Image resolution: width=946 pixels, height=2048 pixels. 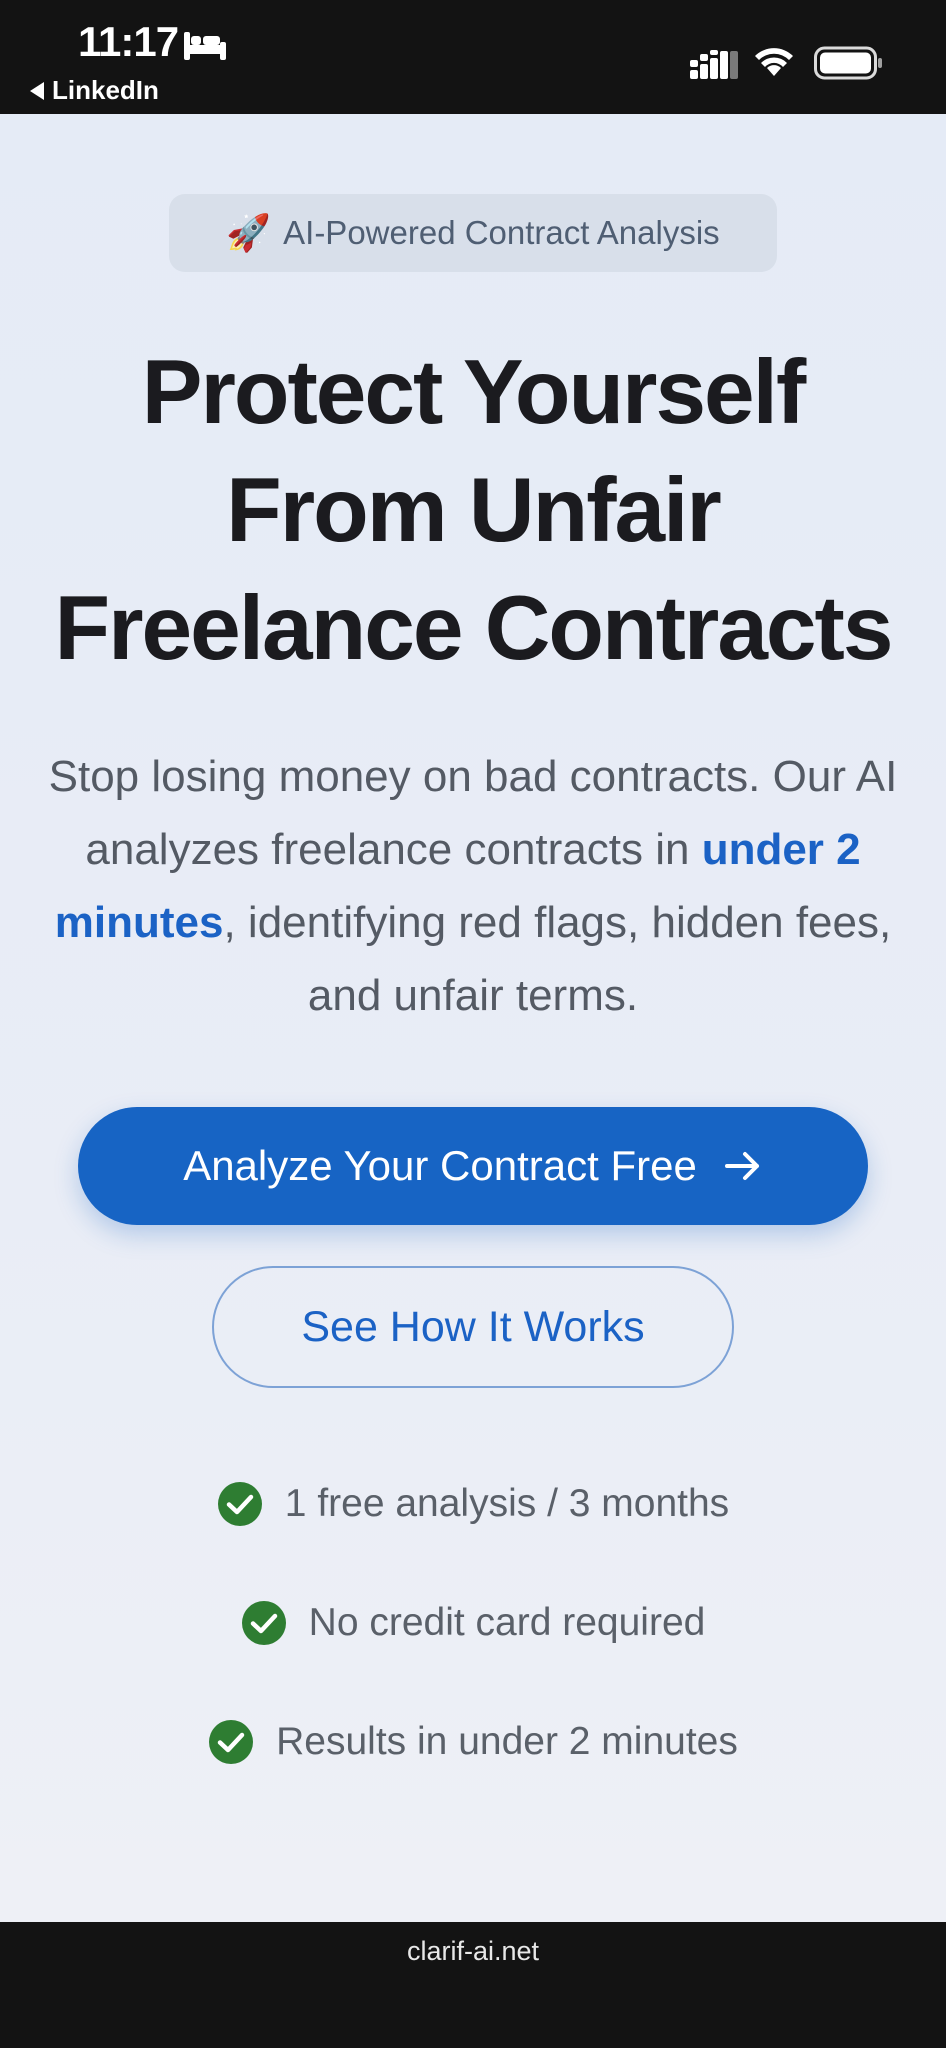 What do you see at coordinates (774, 62) in the screenshot?
I see `wifi-icon` at bounding box center [774, 62].